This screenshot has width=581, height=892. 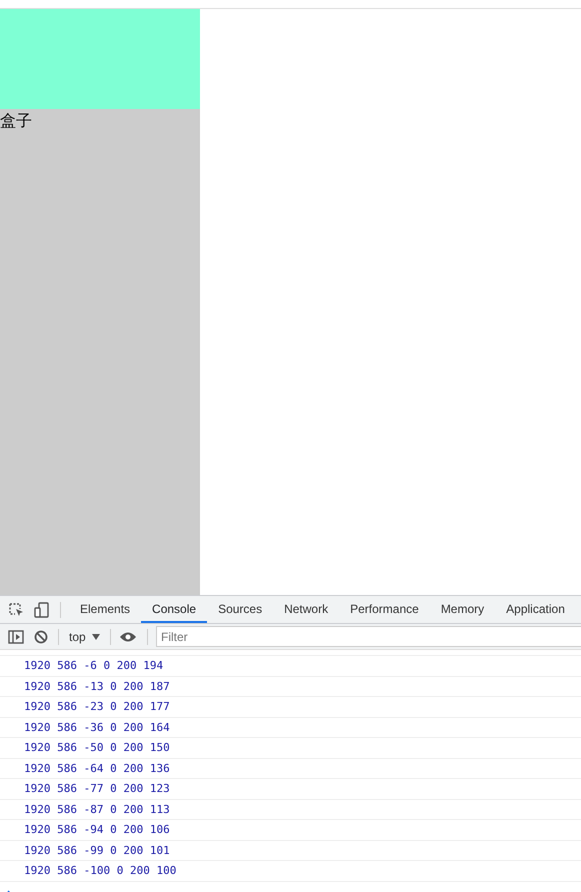 What do you see at coordinates (97, 789) in the screenshot?
I see `log-message: 1920 586 -77 0 200 123` at bounding box center [97, 789].